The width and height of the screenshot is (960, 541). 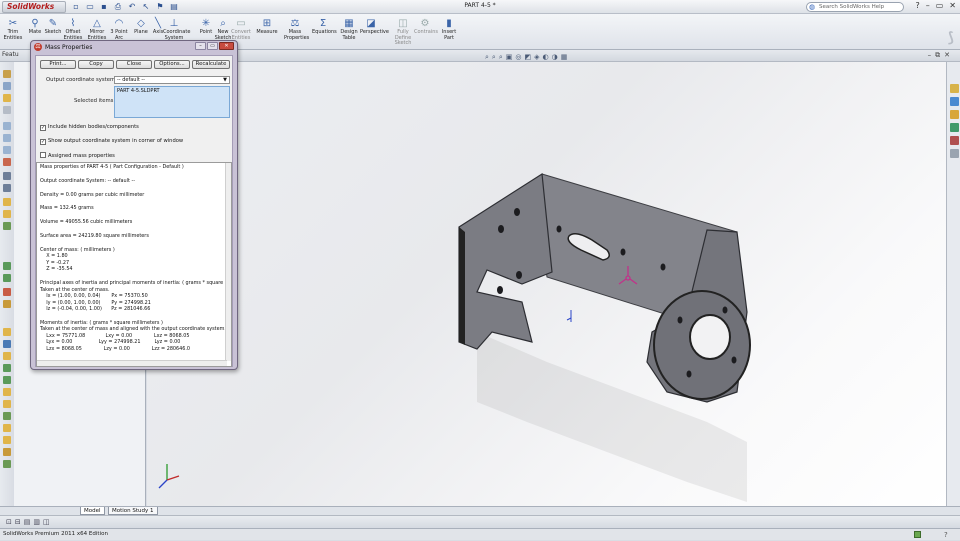 I want to click on ribbon-tool-12: ⊞ Measure, so click(x=267, y=27).